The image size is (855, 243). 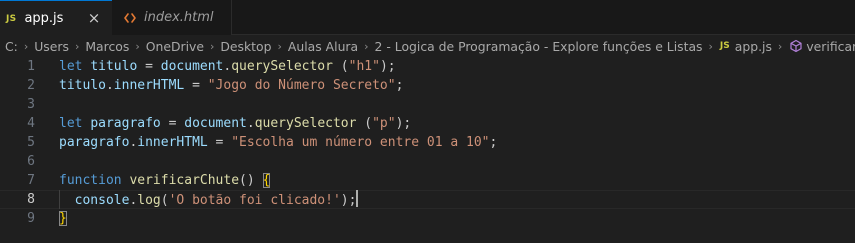 What do you see at coordinates (172, 46) in the screenshot?
I see `breadcrumb-item: OneDrive` at bounding box center [172, 46].